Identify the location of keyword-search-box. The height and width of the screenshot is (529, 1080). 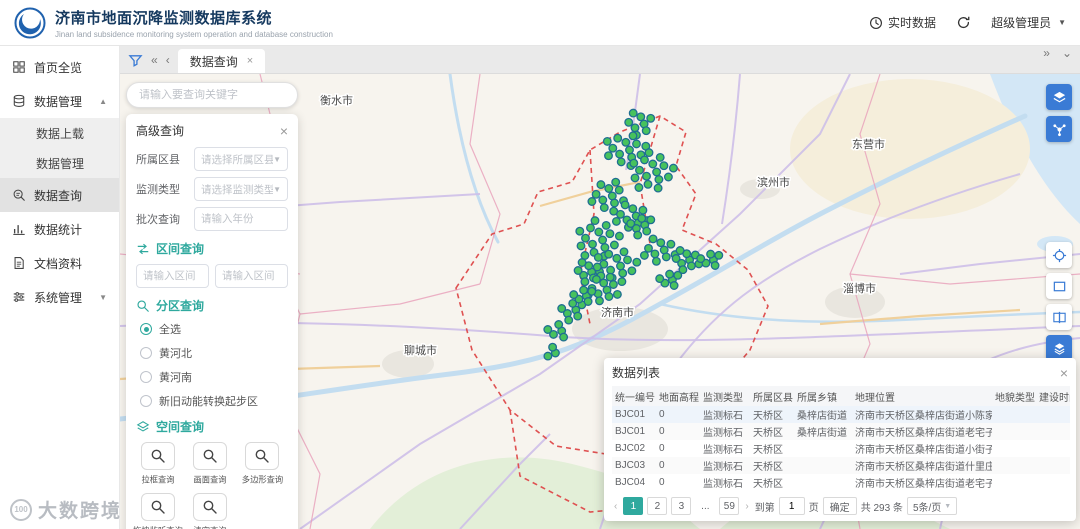
(212, 95).